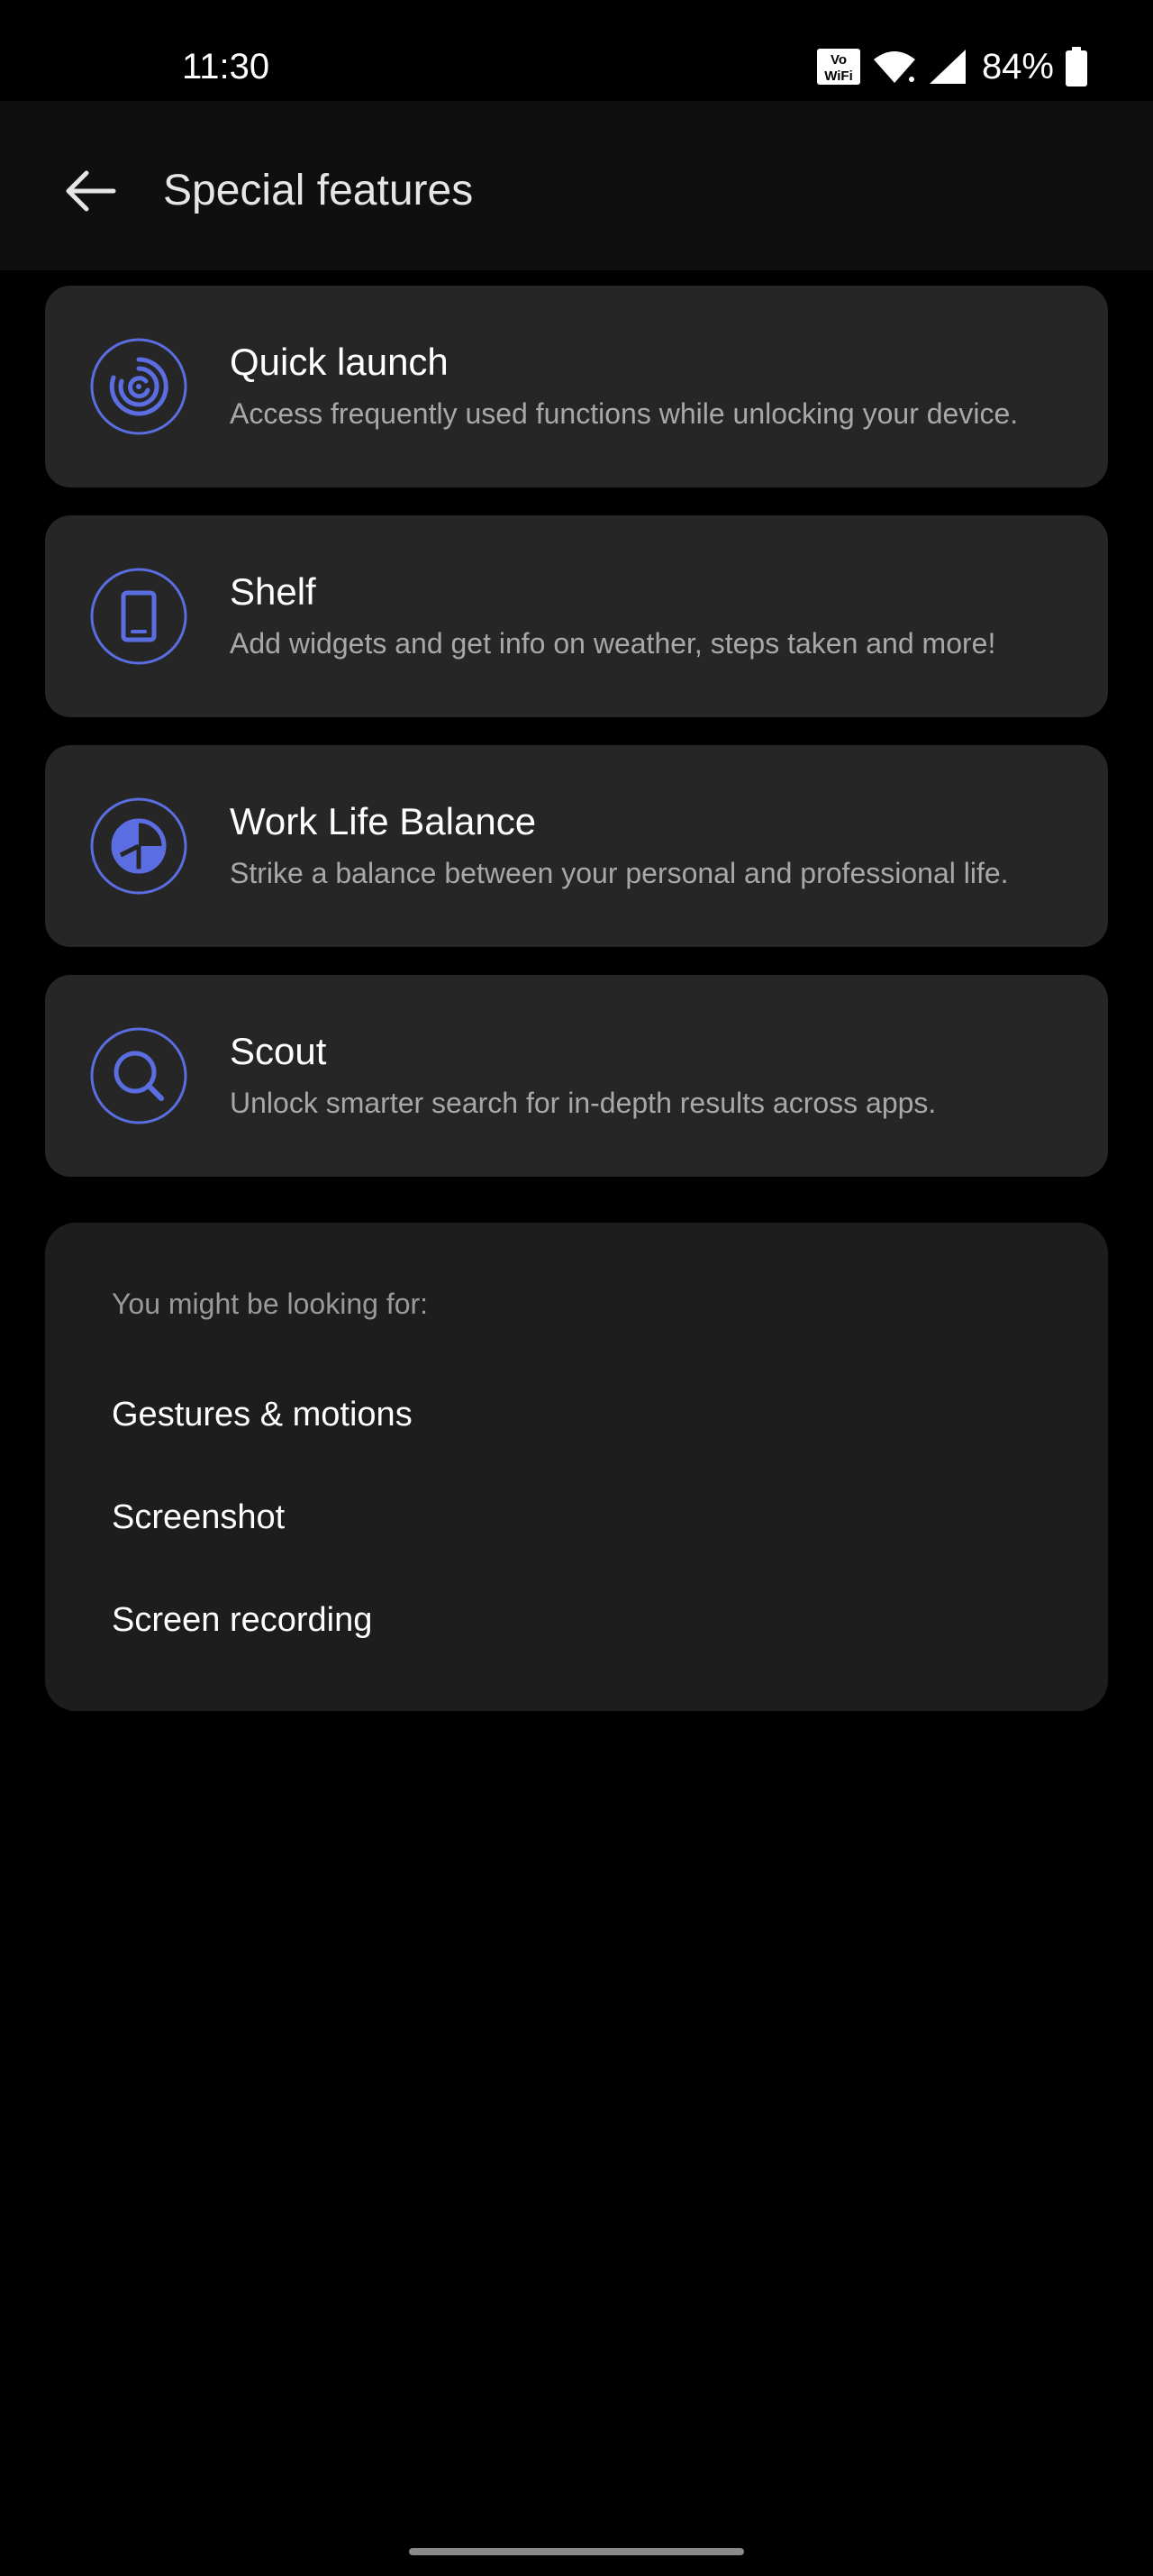 The width and height of the screenshot is (1153, 2576). What do you see at coordinates (839, 60) in the screenshot?
I see `vowifi-top-text: Vo` at bounding box center [839, 60].